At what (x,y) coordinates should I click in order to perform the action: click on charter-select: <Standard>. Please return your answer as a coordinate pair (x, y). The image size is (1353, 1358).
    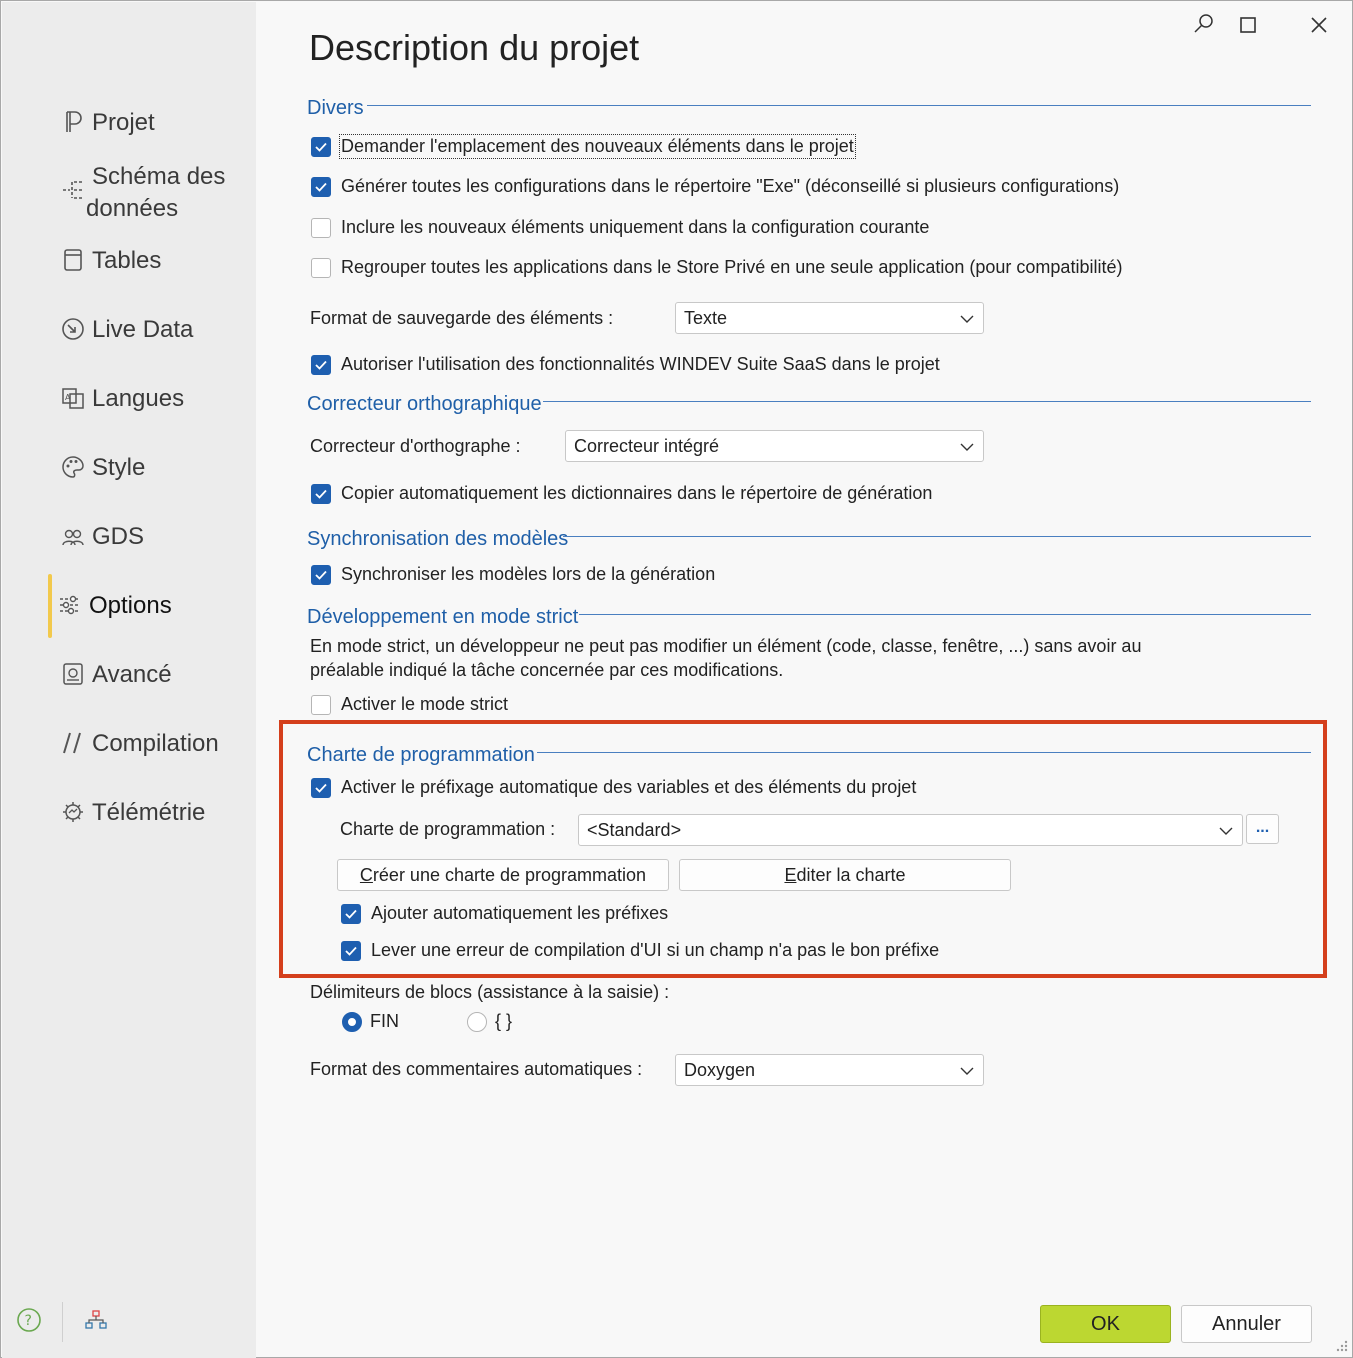
    Looking at the image, I should click on (910, 830).